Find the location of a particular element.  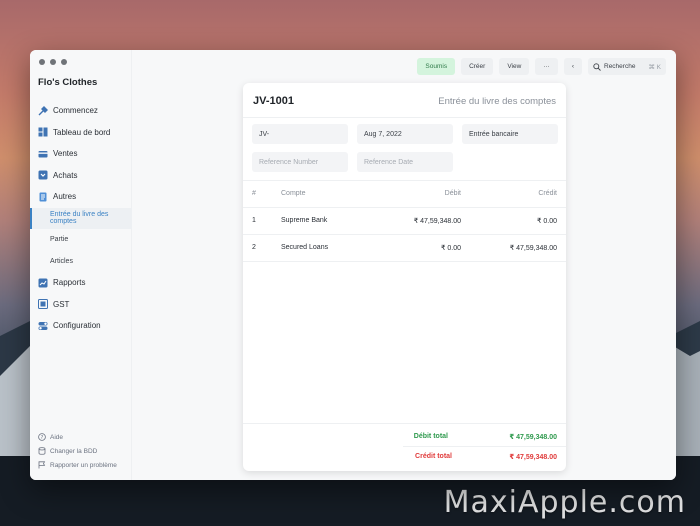

reference-date-field: Reference Date is located at coordinates (405, 162).